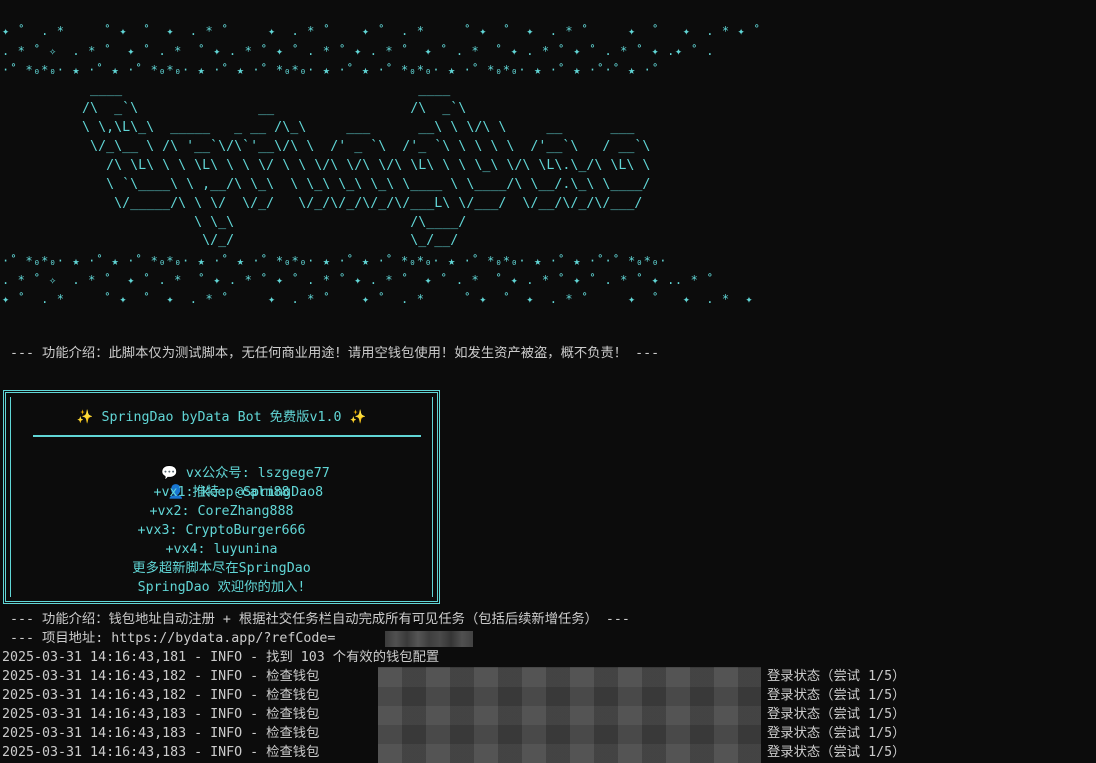 This screenshot has height=763, width=1096. What do you see at coordinates (221, 511) in the screenshot?
I see `vx2-line: +vx2: CoreZhang888` at bounding box center [221, 511].